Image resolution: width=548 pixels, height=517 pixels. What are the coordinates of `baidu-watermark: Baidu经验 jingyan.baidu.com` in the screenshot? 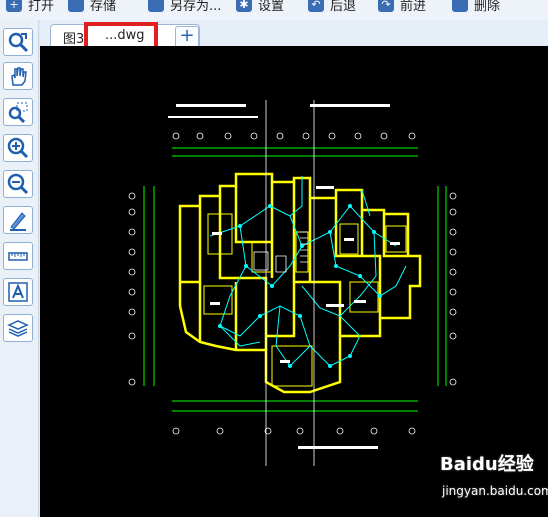 It's located at (494, 479).